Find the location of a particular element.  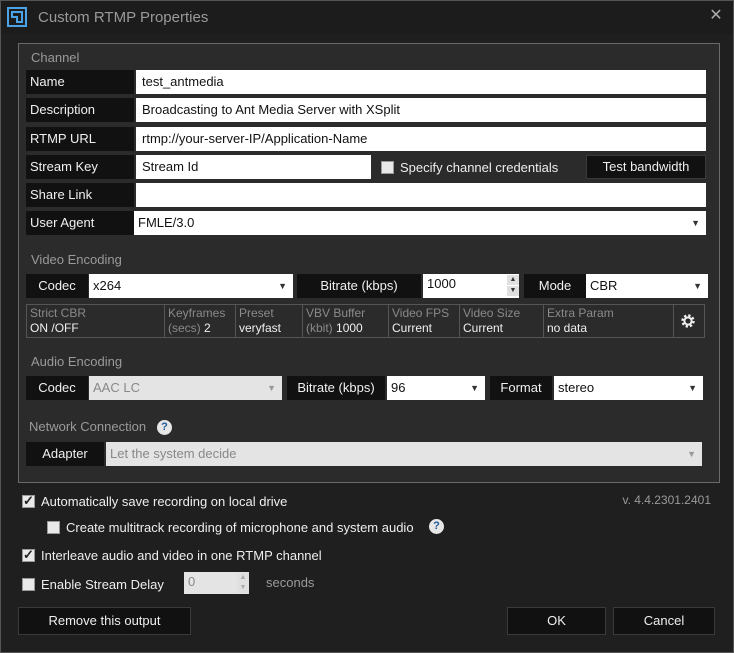

keyframes-unit: (secs) is located at coordinates (184, 328).